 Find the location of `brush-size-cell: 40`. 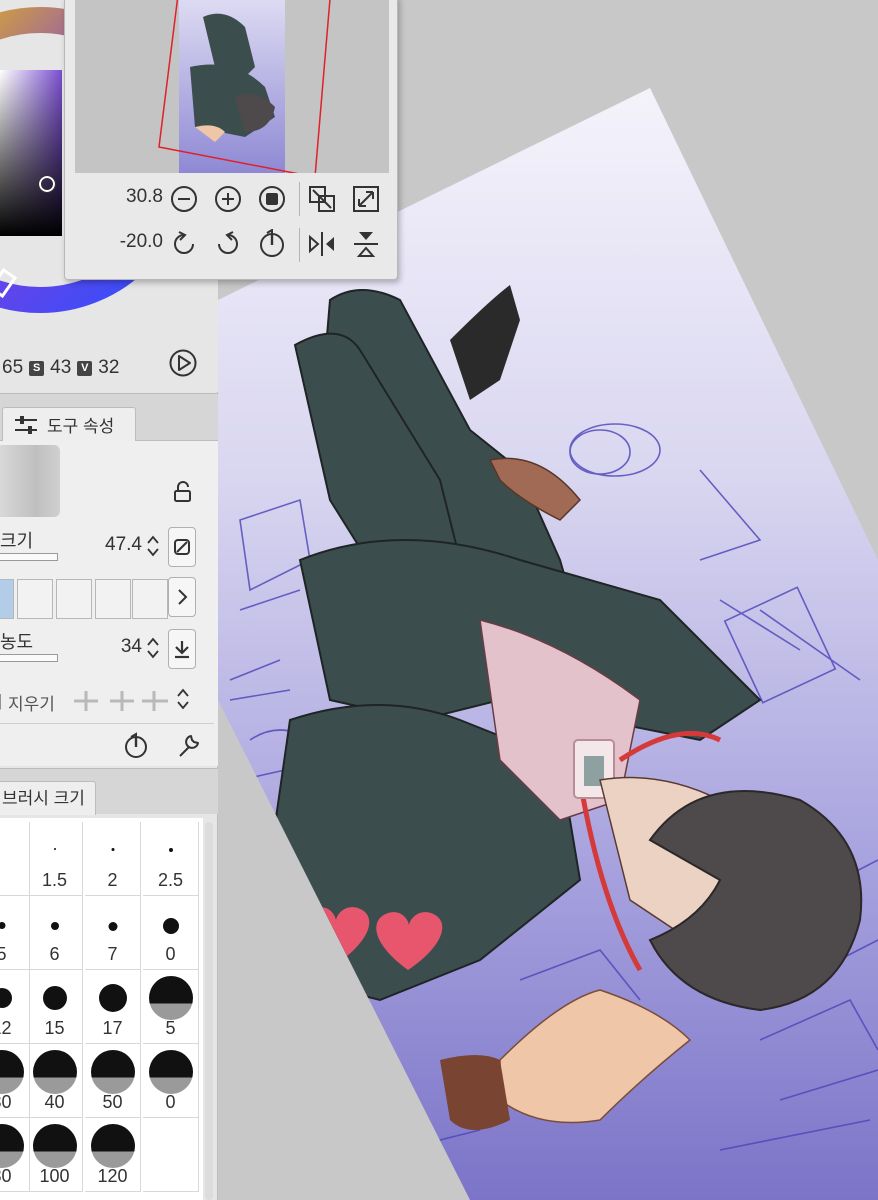

brush-size-cell: 40 is located at coordinates (55, 1081).